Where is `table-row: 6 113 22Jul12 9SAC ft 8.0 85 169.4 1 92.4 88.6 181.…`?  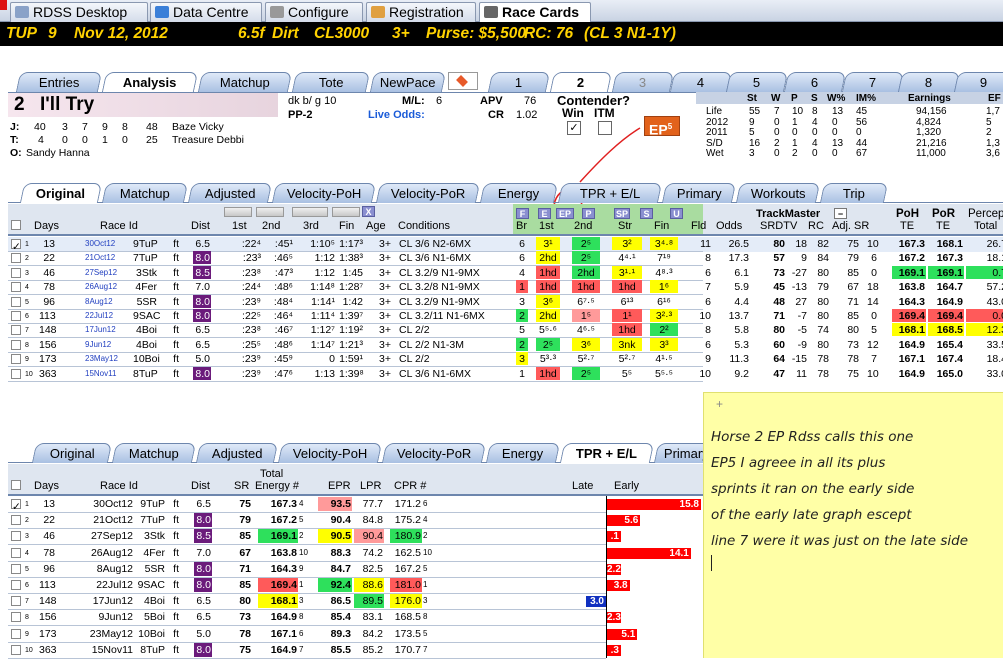 table-row: 6 113 22Jul12 9SAC ft 8.0 85 169.4 1 92.4 88.6 181.… is located at coordinates (358, 585).